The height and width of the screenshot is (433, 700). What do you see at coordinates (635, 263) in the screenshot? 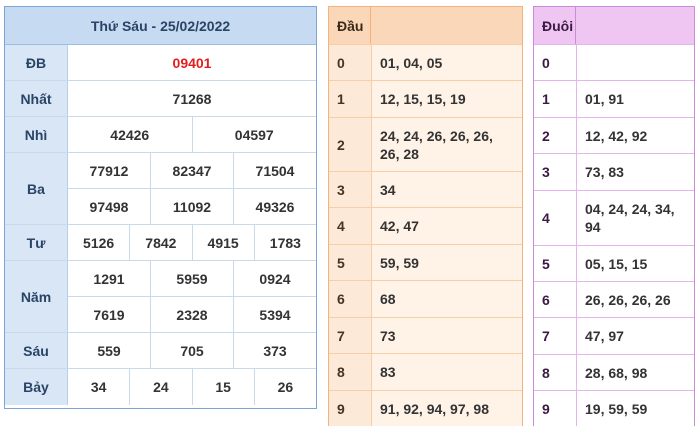
I see `duoi-numbers: 05, 15, 15` at bounding box center [635, 263].